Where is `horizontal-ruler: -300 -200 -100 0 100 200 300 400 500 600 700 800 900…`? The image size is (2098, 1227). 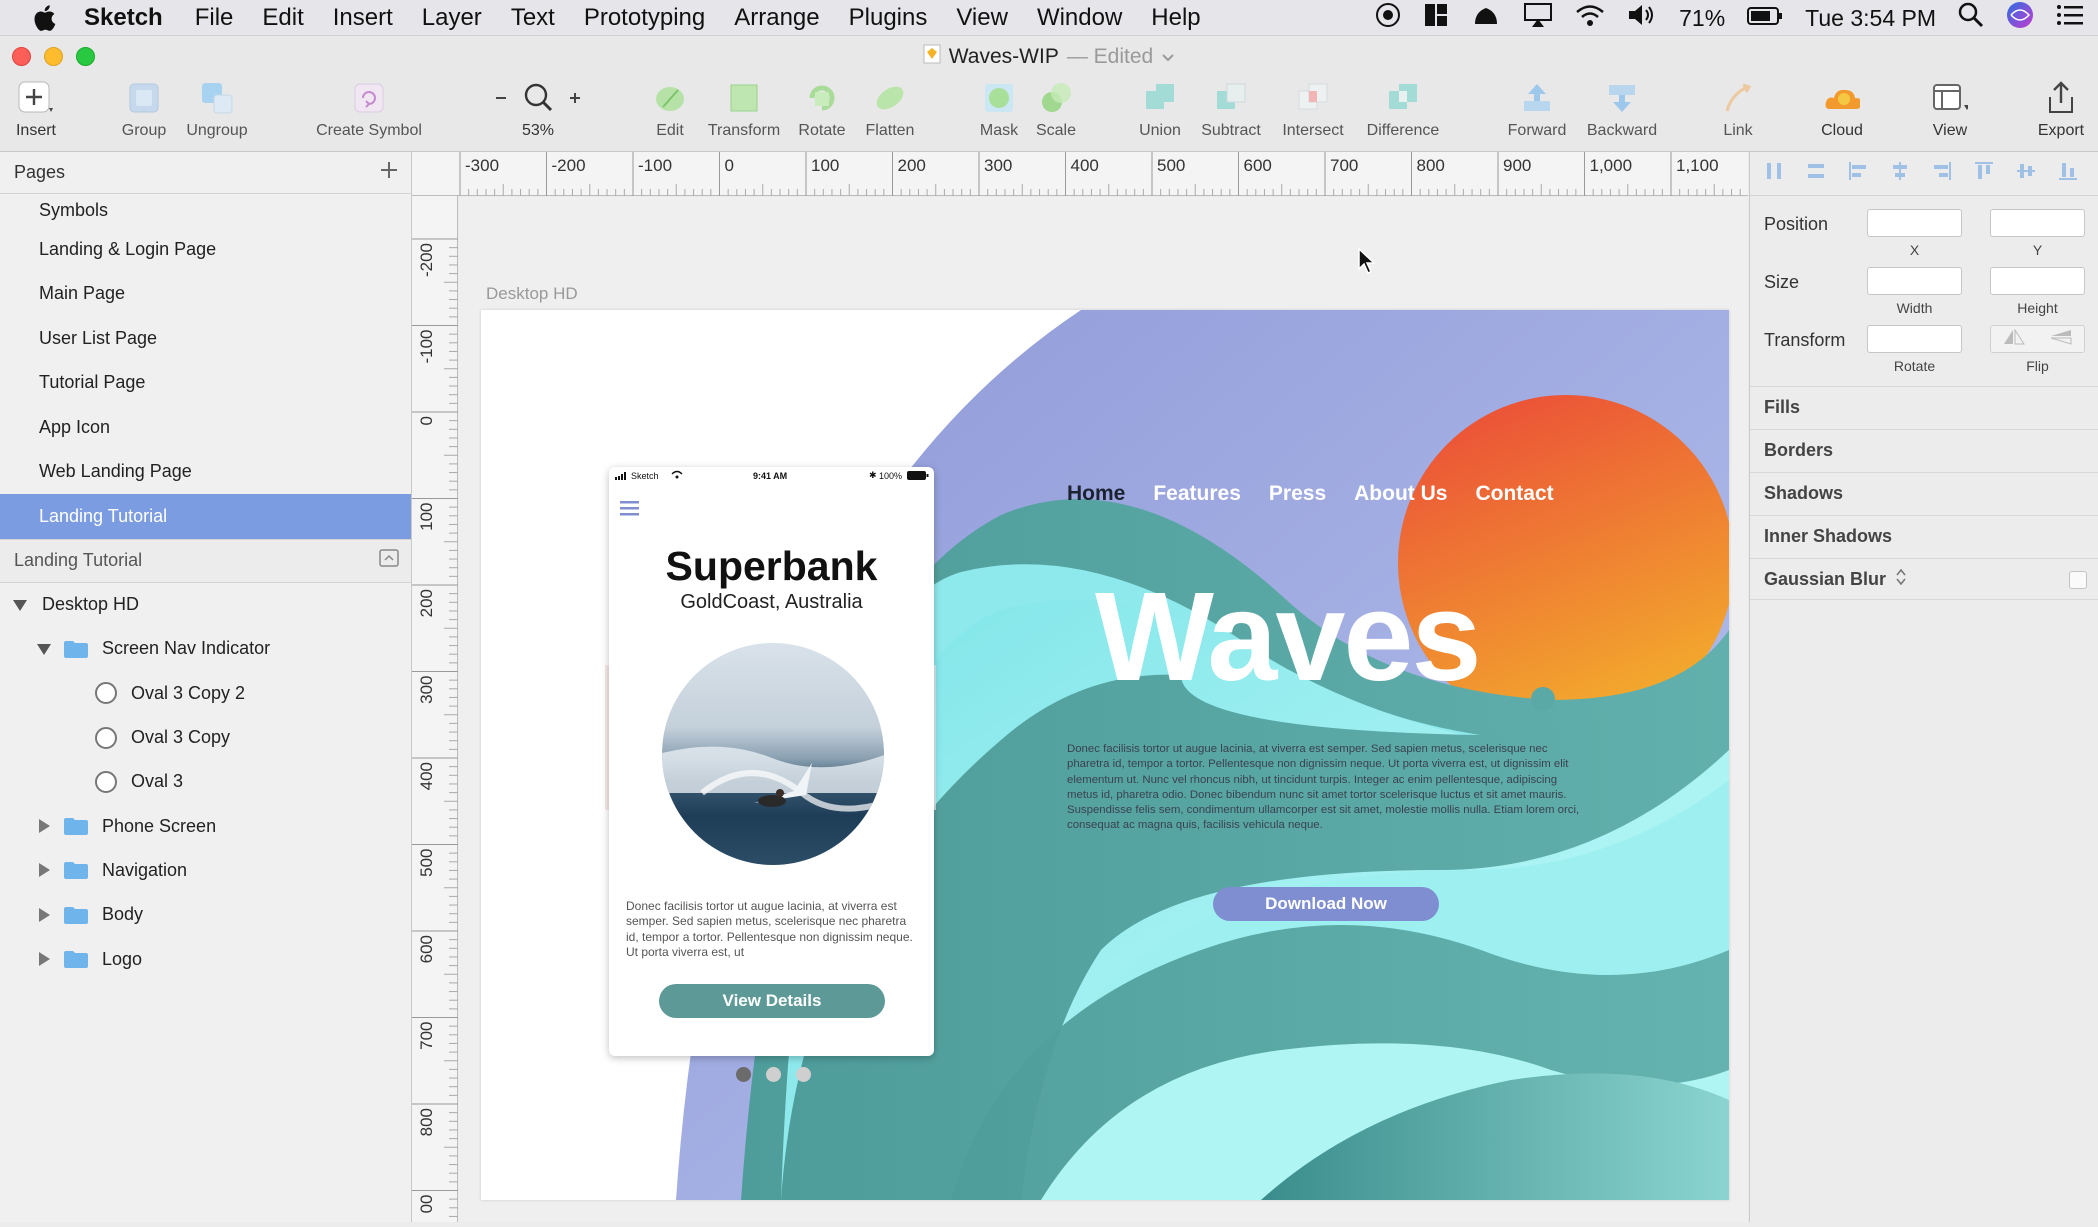 horizontal-ruler: -300 -200 -100 0 100 200 300 400 500 600 700 800 900… is located at coordinates (1080, 174).